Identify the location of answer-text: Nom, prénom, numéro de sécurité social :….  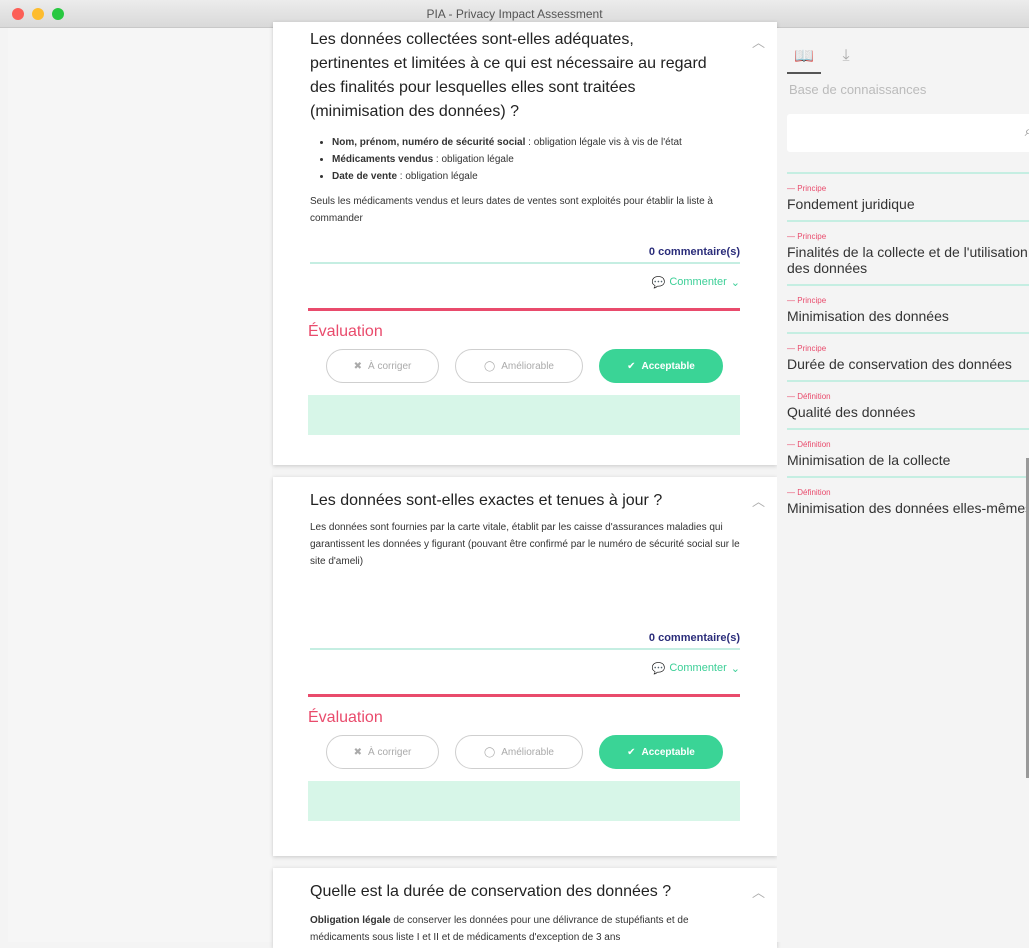
(525, 180).